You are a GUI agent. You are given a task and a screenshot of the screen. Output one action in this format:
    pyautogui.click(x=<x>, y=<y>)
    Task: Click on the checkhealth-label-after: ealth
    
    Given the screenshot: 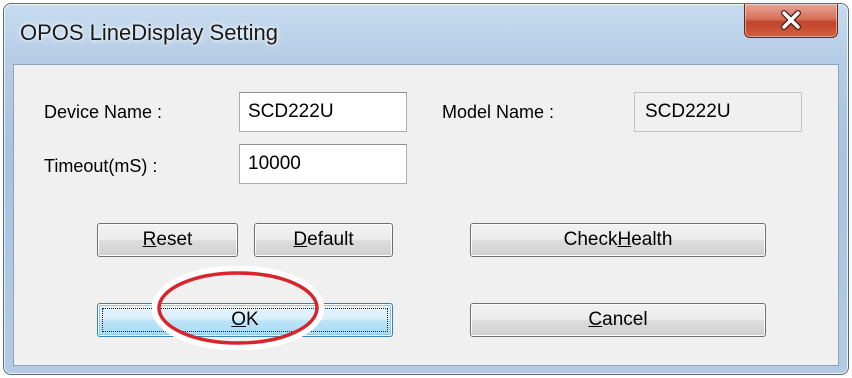 What is the action you would take?
    pyautogui.click(x=652, y=239)
    